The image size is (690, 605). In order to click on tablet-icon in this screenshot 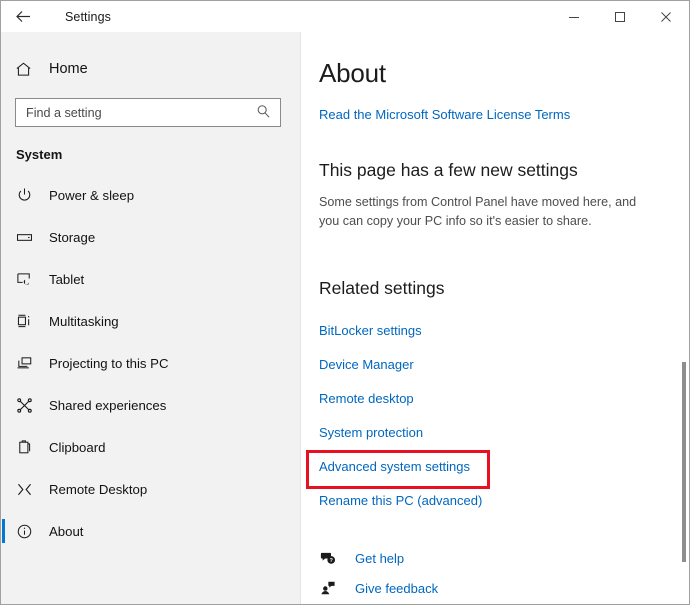, I will do `click(30, 279)`.